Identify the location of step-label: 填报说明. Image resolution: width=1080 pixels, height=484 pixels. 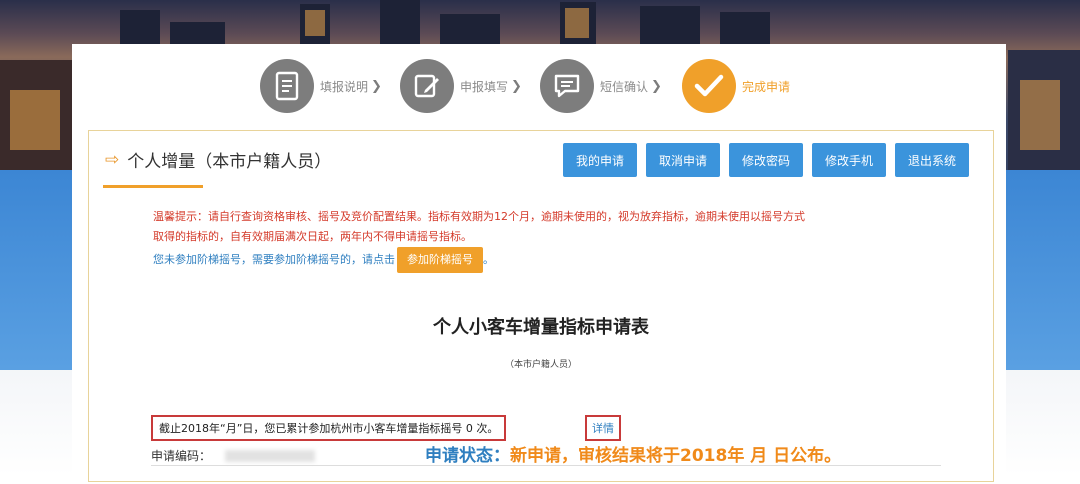
(344, 86).